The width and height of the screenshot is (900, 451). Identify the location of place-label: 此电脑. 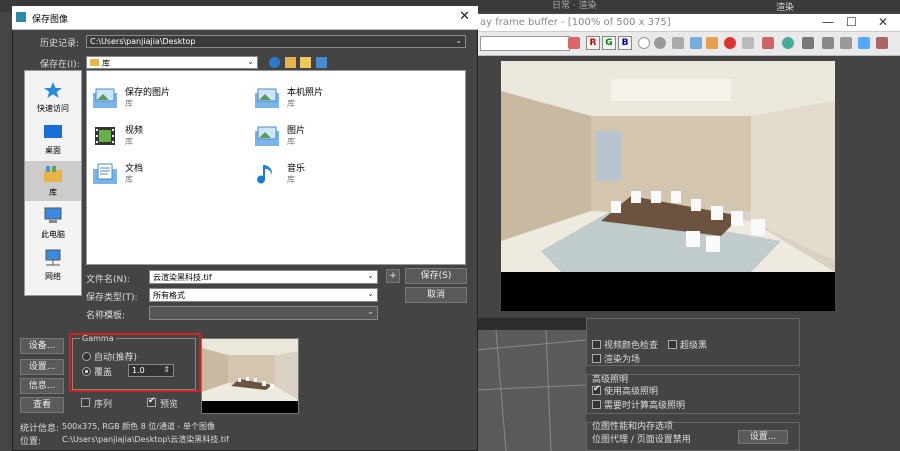
(53, 234).